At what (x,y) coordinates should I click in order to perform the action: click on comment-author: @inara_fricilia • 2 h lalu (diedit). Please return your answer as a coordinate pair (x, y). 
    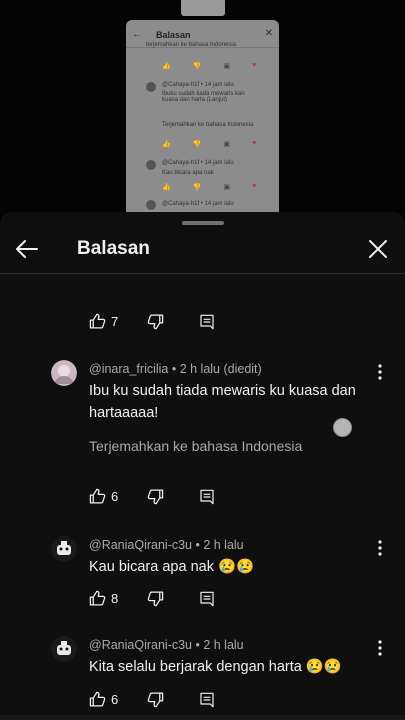
    Looking at the image, I should click on (175, 369).